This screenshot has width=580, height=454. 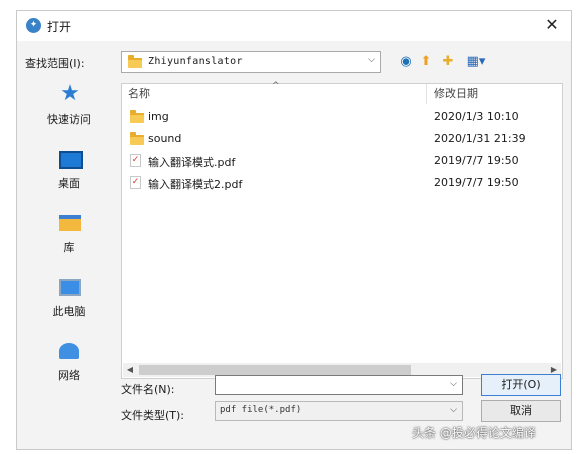 What do you see at coordinates (69, 362) in the screenshot?
I see `place-network: 网络` at bounding box center [69, 362].